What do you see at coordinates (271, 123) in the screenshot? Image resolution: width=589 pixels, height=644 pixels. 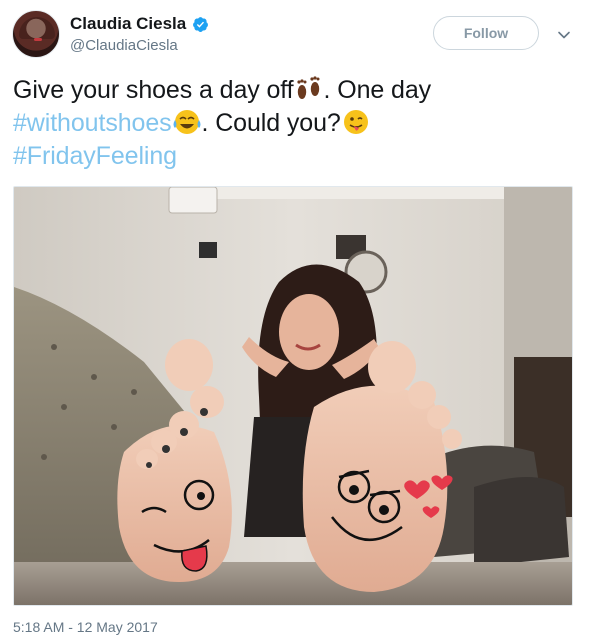 I see `tweet-text-part: . Could you?` at bounding box center [271, 123].